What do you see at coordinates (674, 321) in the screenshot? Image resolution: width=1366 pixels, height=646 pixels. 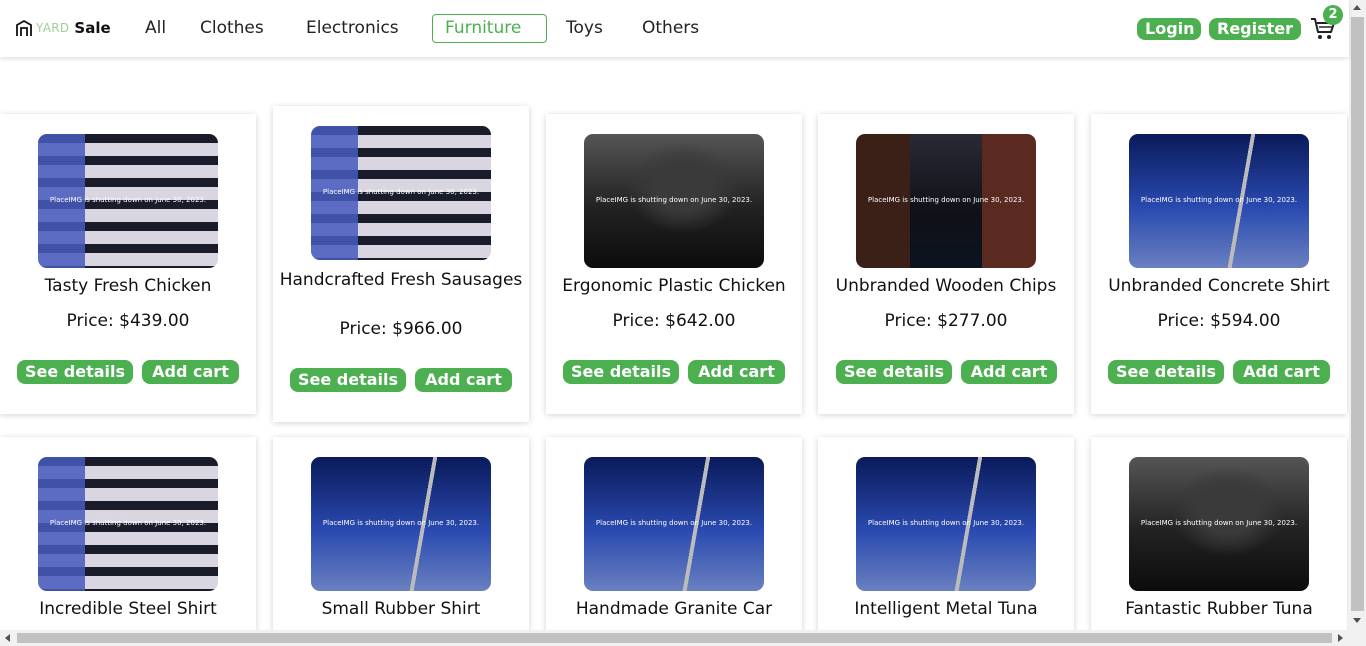 I see `product-price: Price: $642.00` at bounding box center [674, 321].